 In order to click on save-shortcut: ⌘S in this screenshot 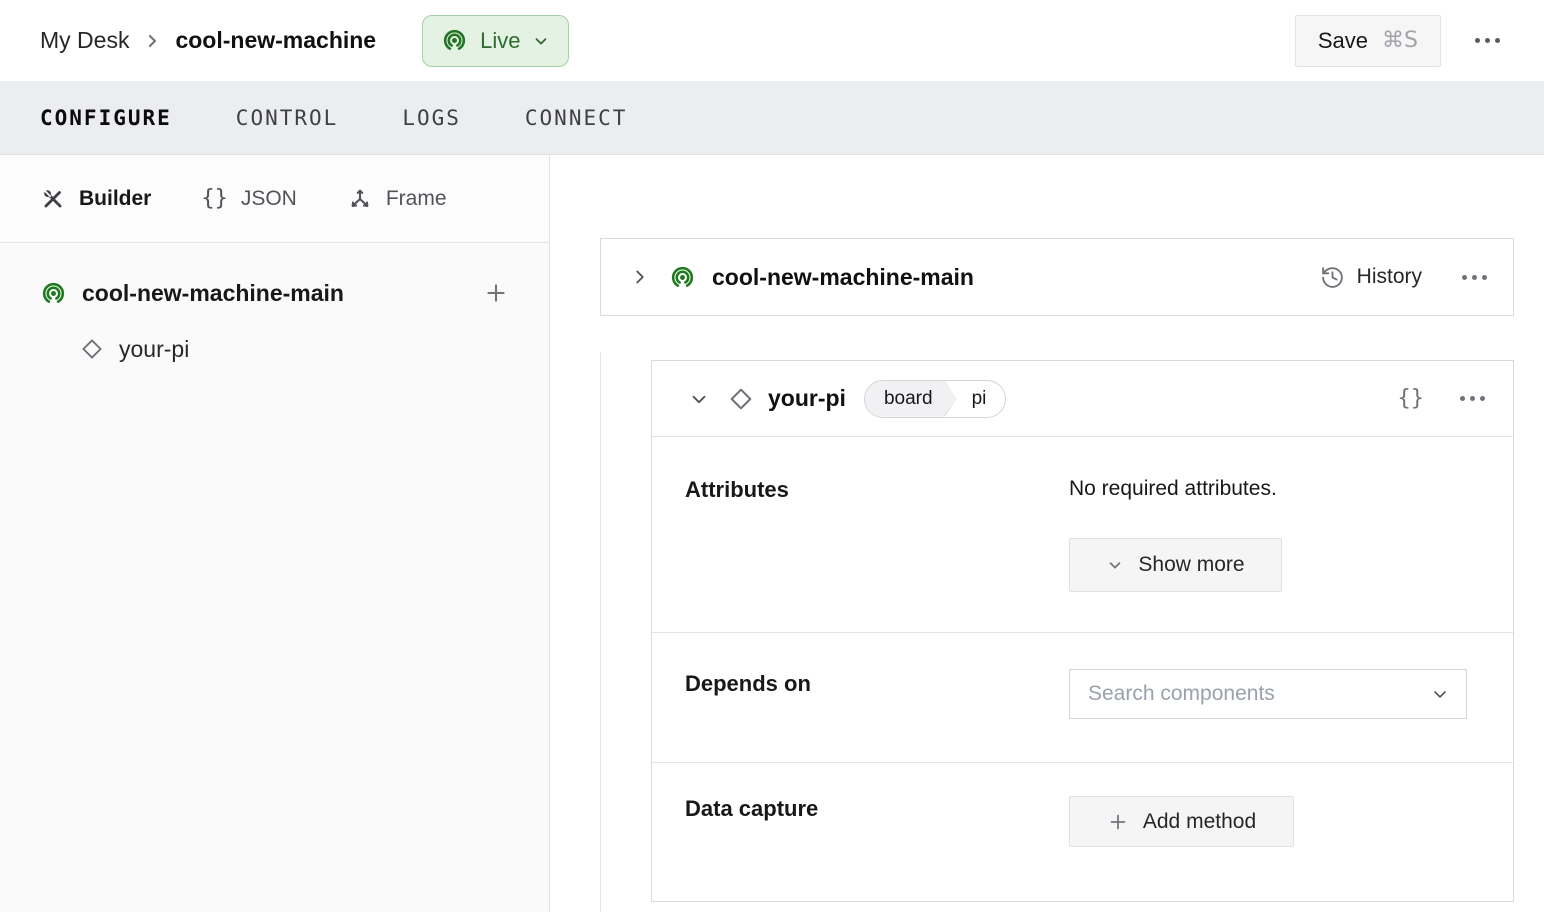, I will do `click(1400, 40)`.